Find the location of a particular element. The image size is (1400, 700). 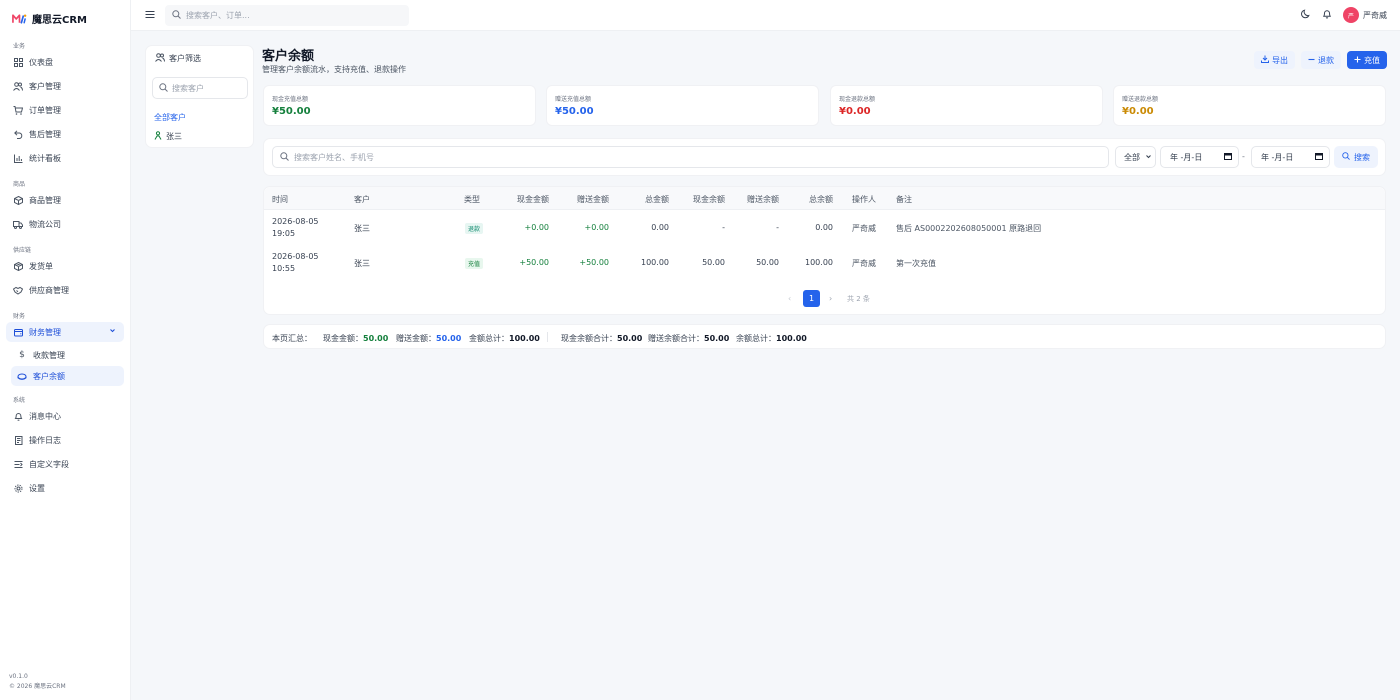

summary-item: 现金余额合计：50.00 is located at coordinates (602, 338).